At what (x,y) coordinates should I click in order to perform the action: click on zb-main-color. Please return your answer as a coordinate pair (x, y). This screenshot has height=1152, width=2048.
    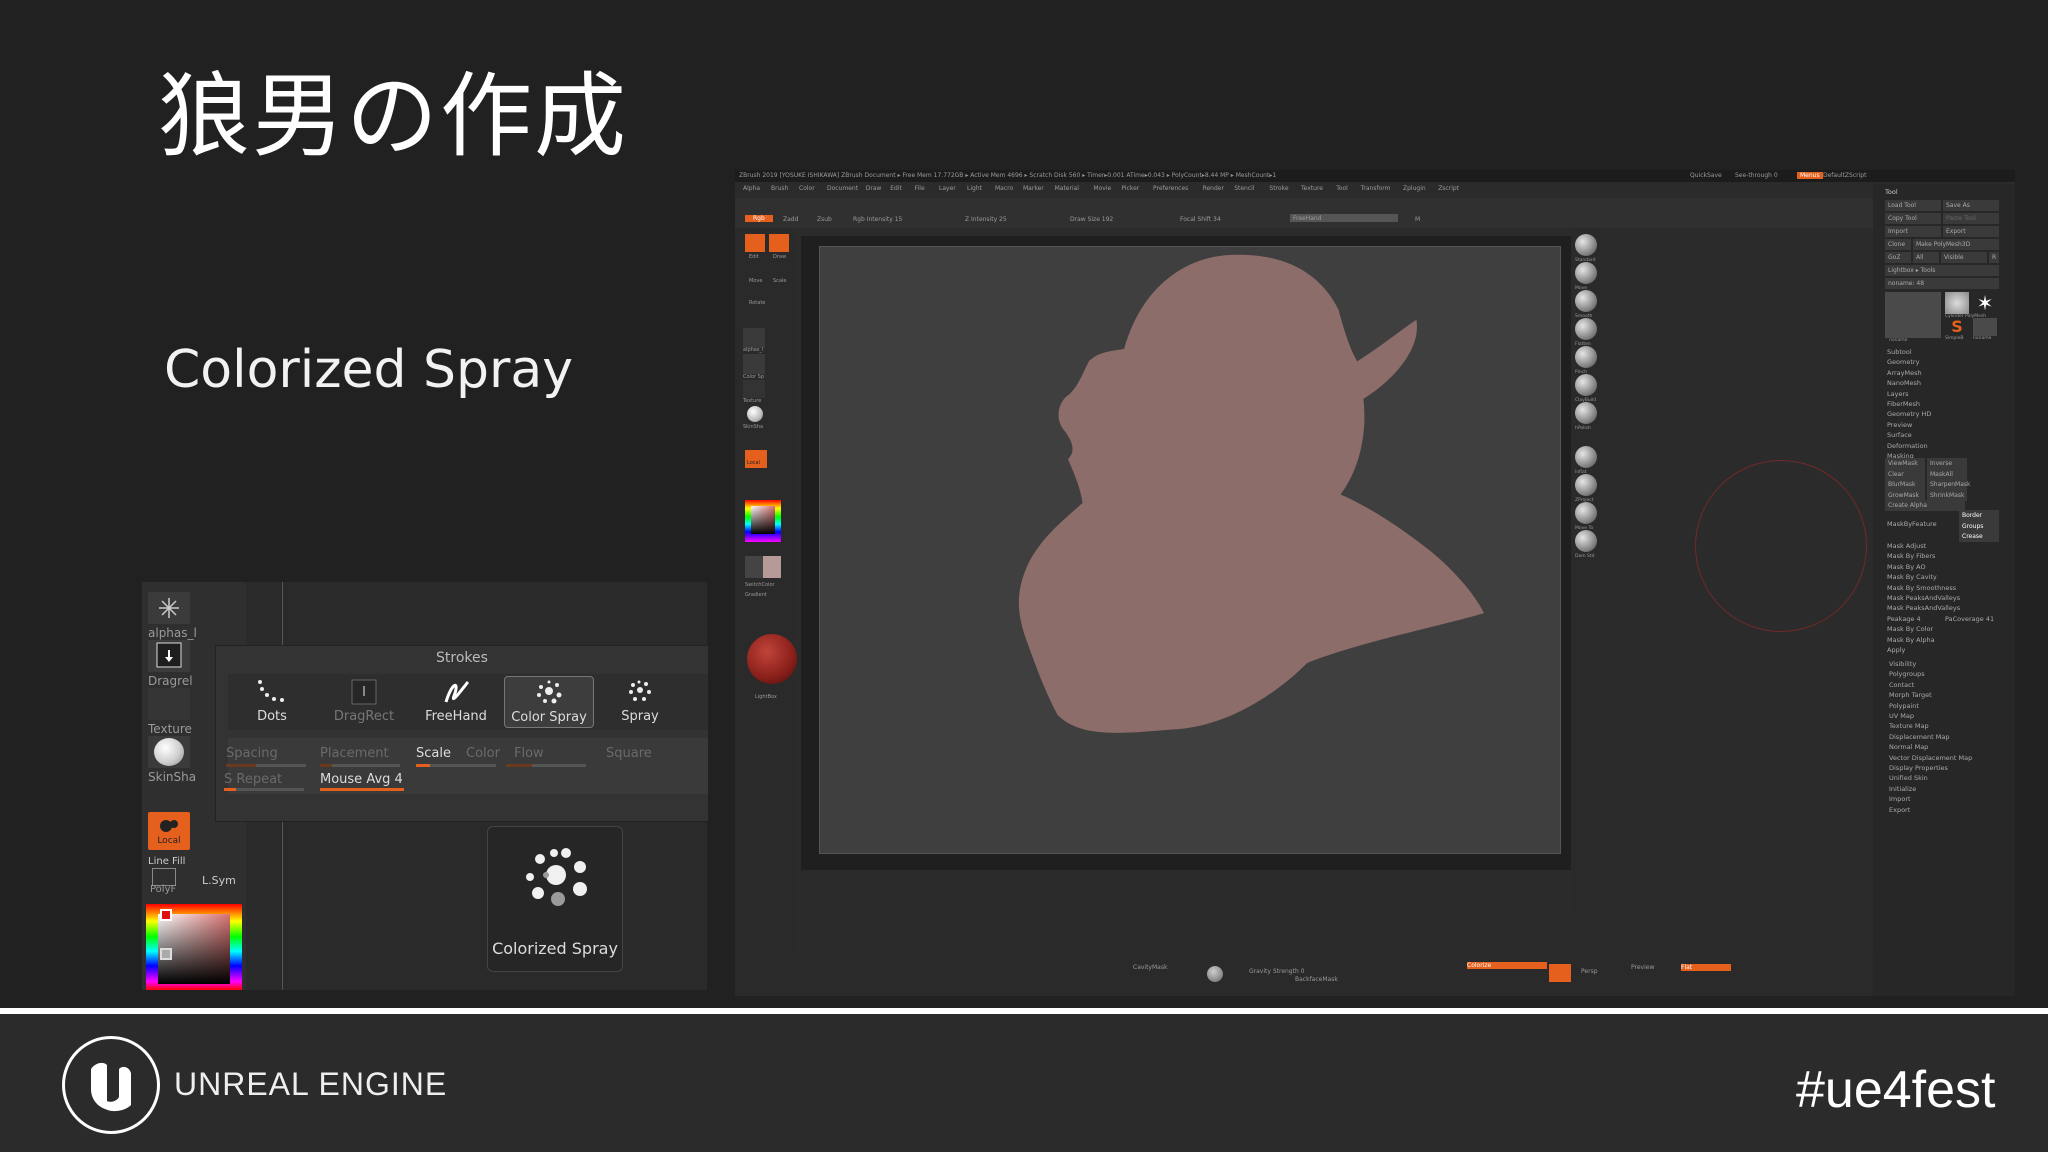
    Looking at the image, I should click on (754, 567).